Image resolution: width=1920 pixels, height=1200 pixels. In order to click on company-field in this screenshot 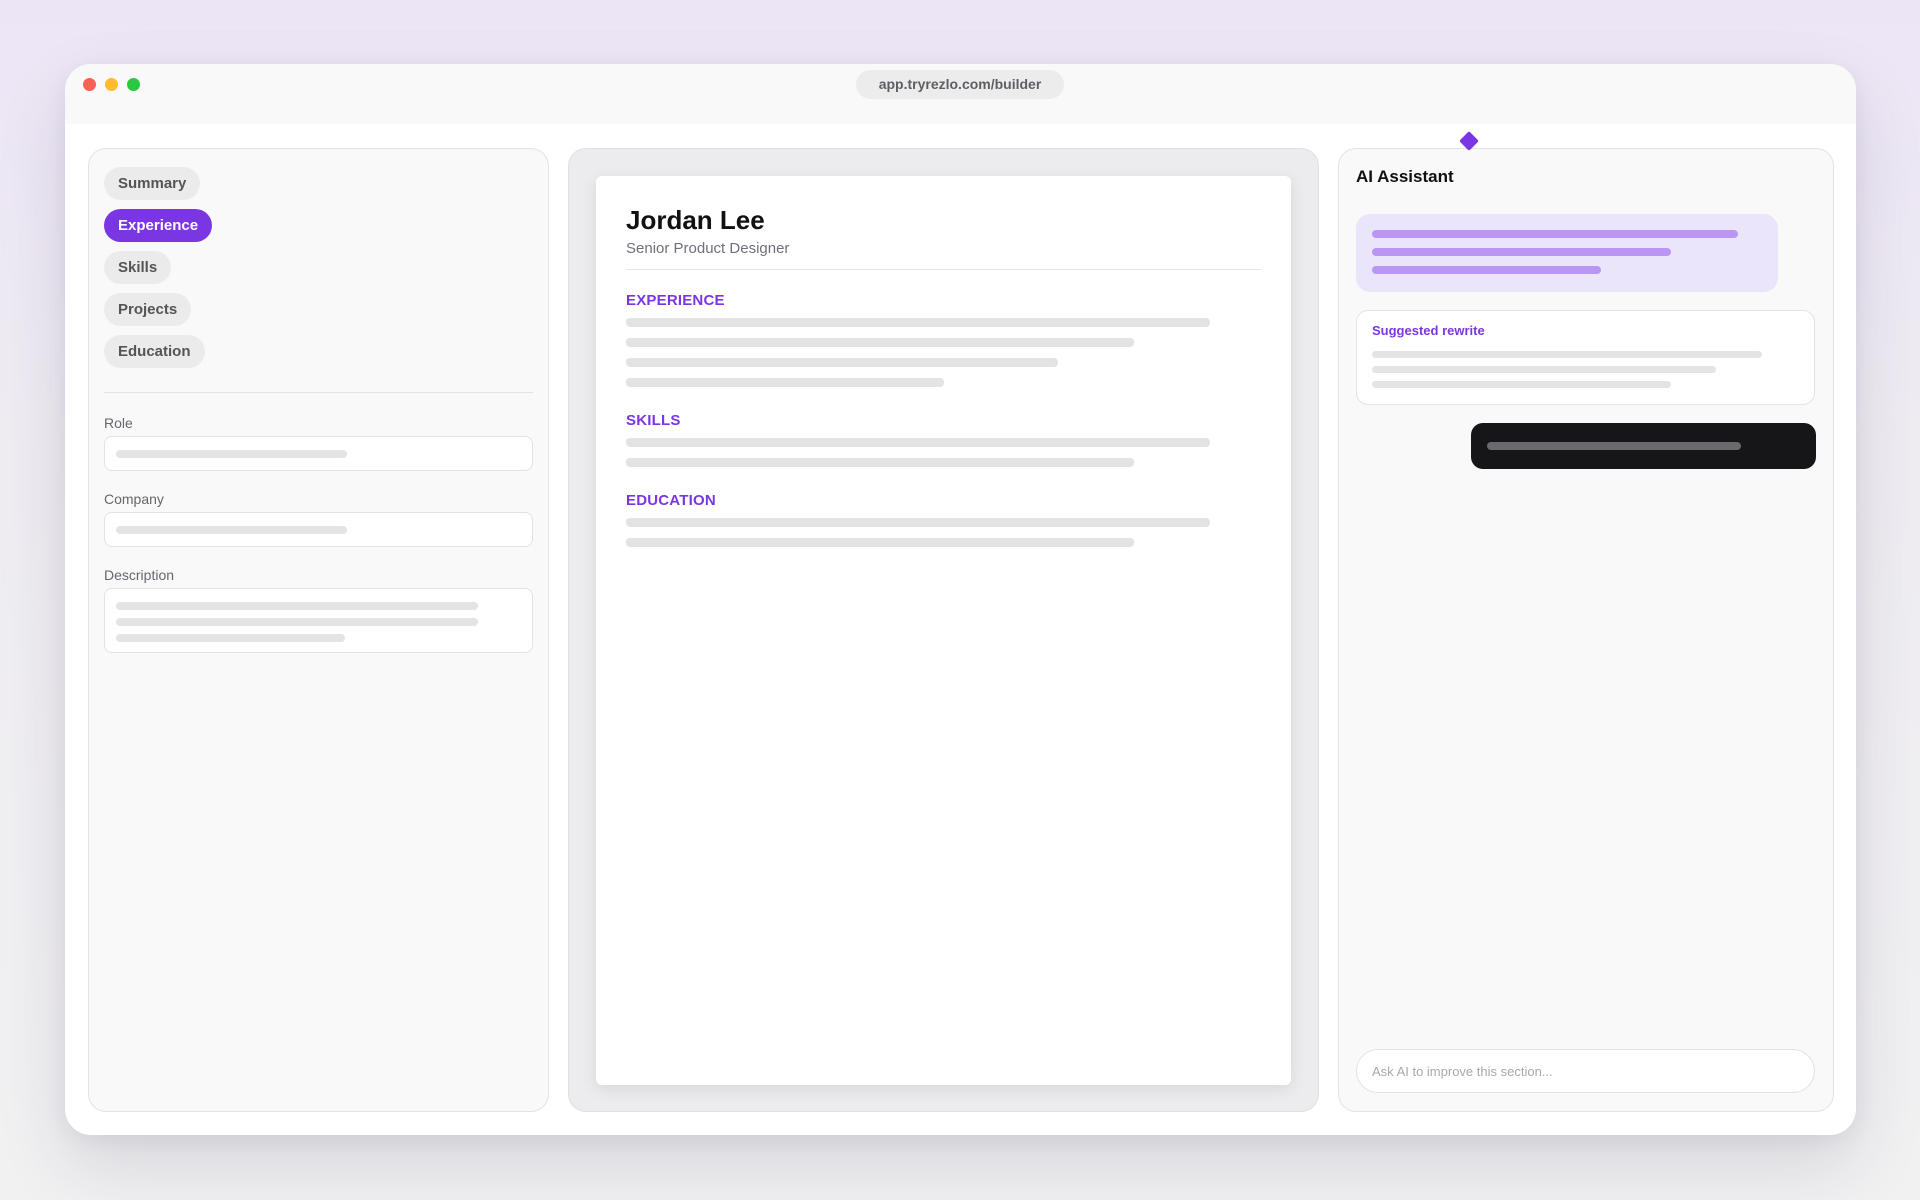, I will do `click(318, 529)`.